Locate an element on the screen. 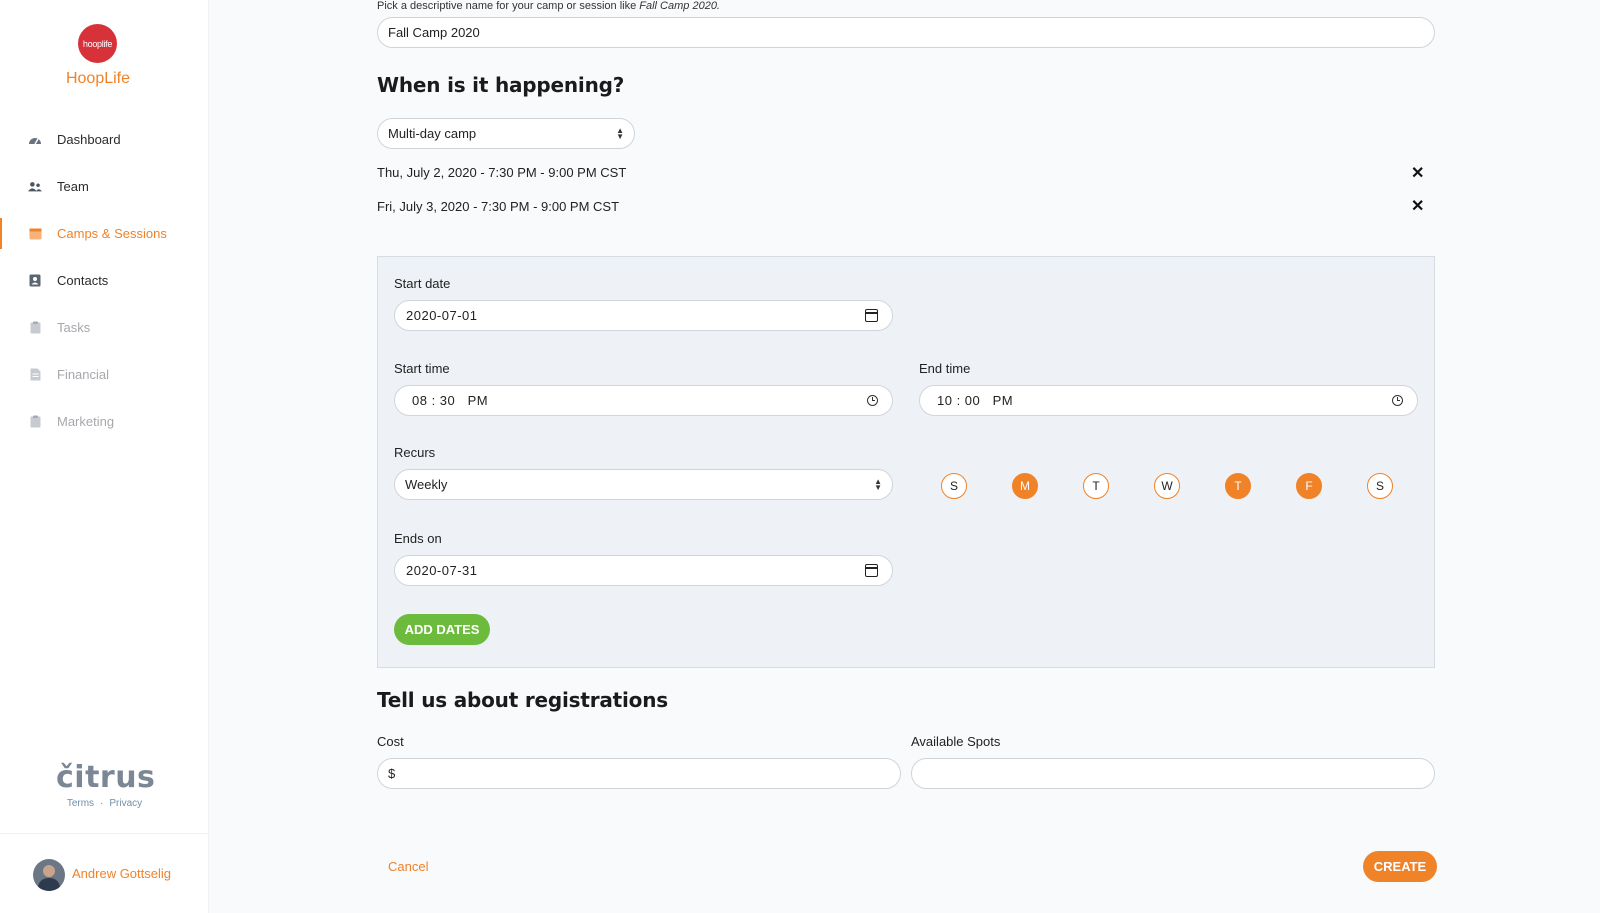  sidebar-item-dashboard: Dashboard is located at coordinates (104, 139).